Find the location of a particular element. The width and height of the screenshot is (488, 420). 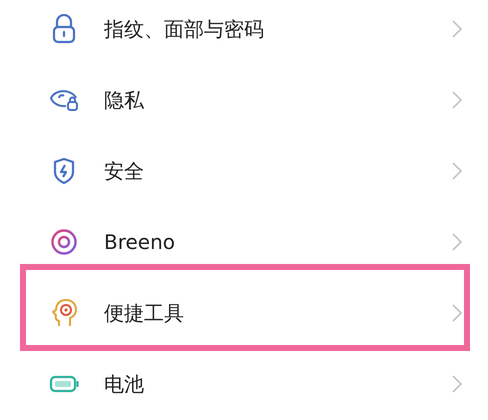

settings-item-label: 电池 is located at coordinates (278, 383).